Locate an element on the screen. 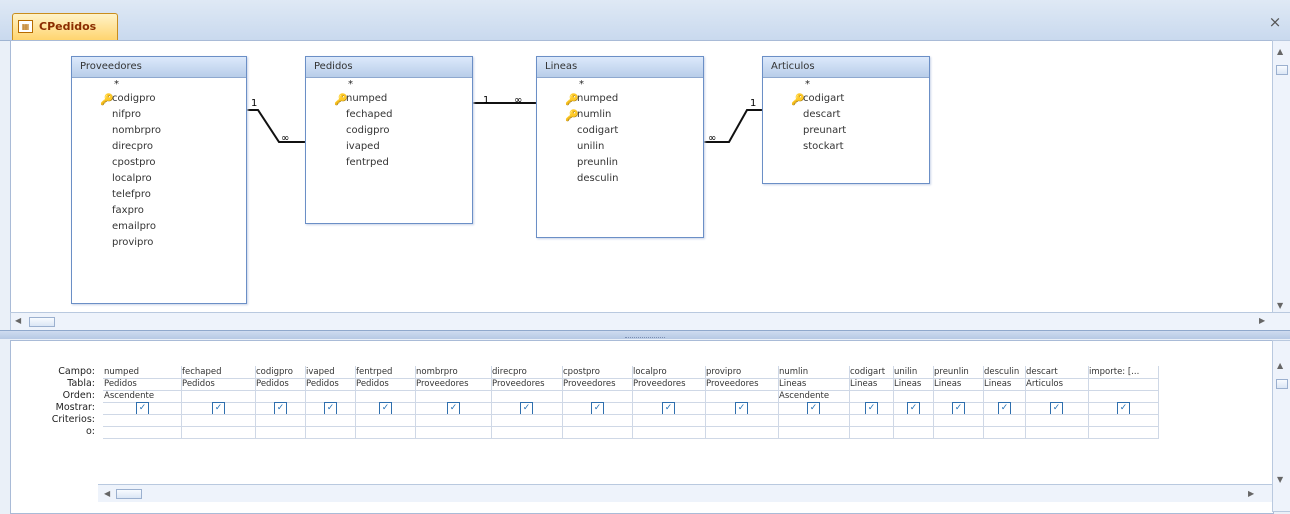 The height and width of the screenshot is (514, 1290). table-title: Articulos is located at coordinates (846, 67).